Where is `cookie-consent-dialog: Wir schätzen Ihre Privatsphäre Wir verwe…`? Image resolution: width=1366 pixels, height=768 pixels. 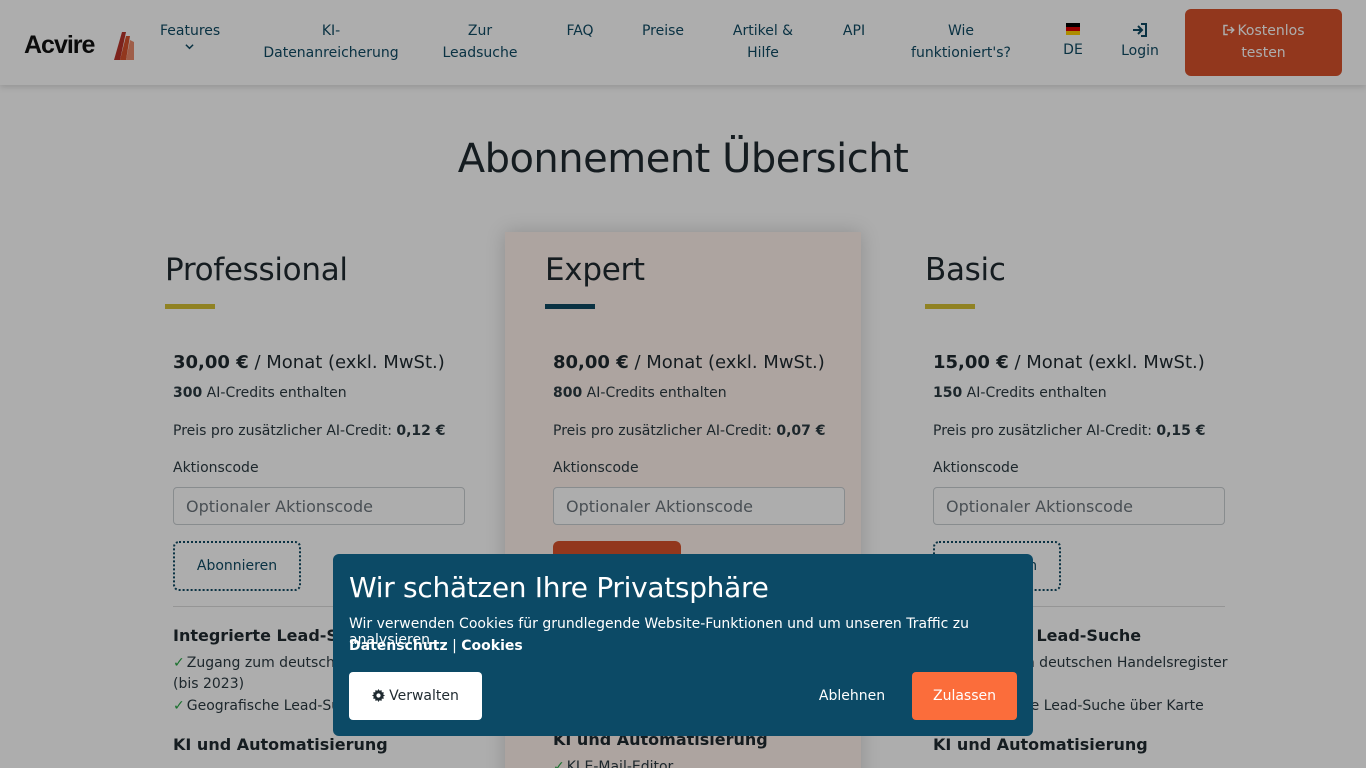
cookie-consent-dialog: Wir schätzen Ihre Privatsphäre Wir verwe… is located at coordinates (683, 645).